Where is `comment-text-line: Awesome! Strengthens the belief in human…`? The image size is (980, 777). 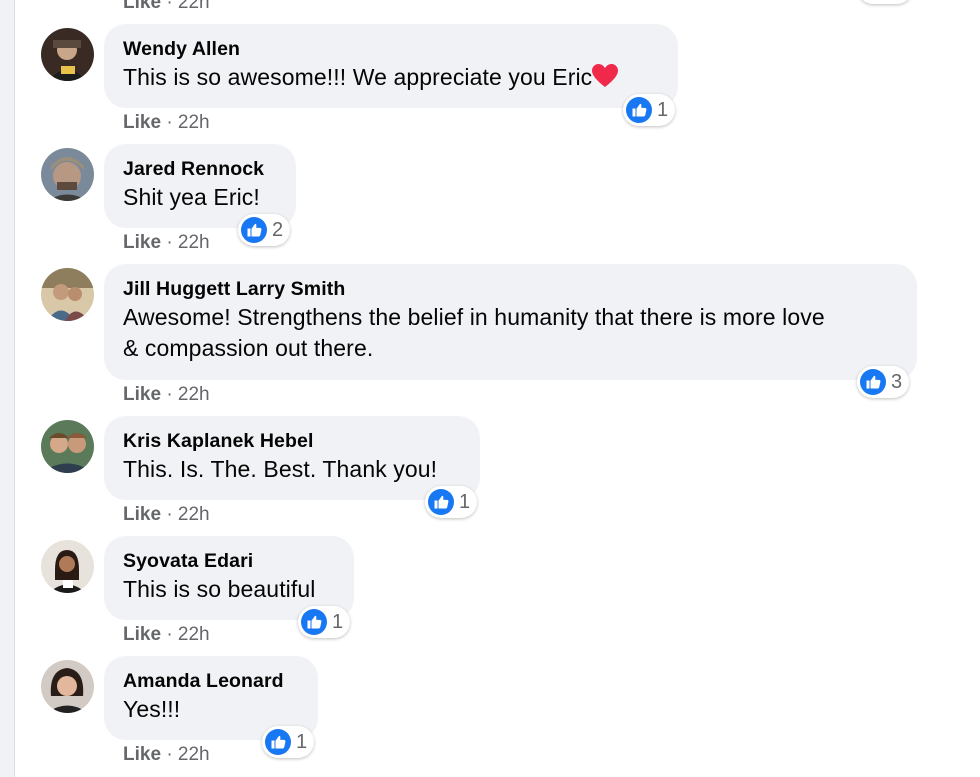
comment-text-line: Awesome! Strengthens the belief in human… is located at coordinates (474, 317).